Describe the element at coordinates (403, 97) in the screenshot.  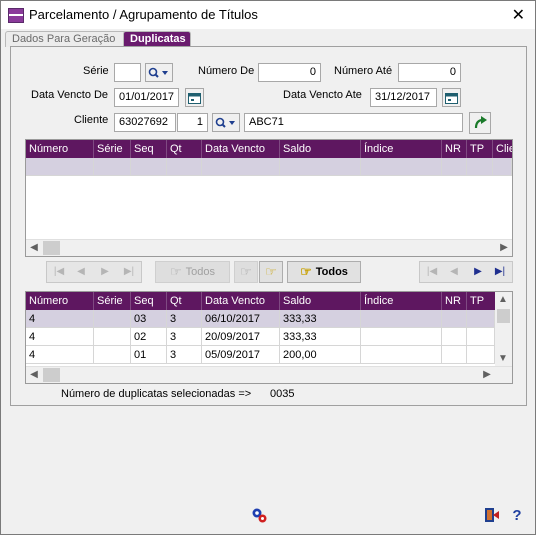
I see `data-vencto-ate-input: 31/12/2017` at that location.